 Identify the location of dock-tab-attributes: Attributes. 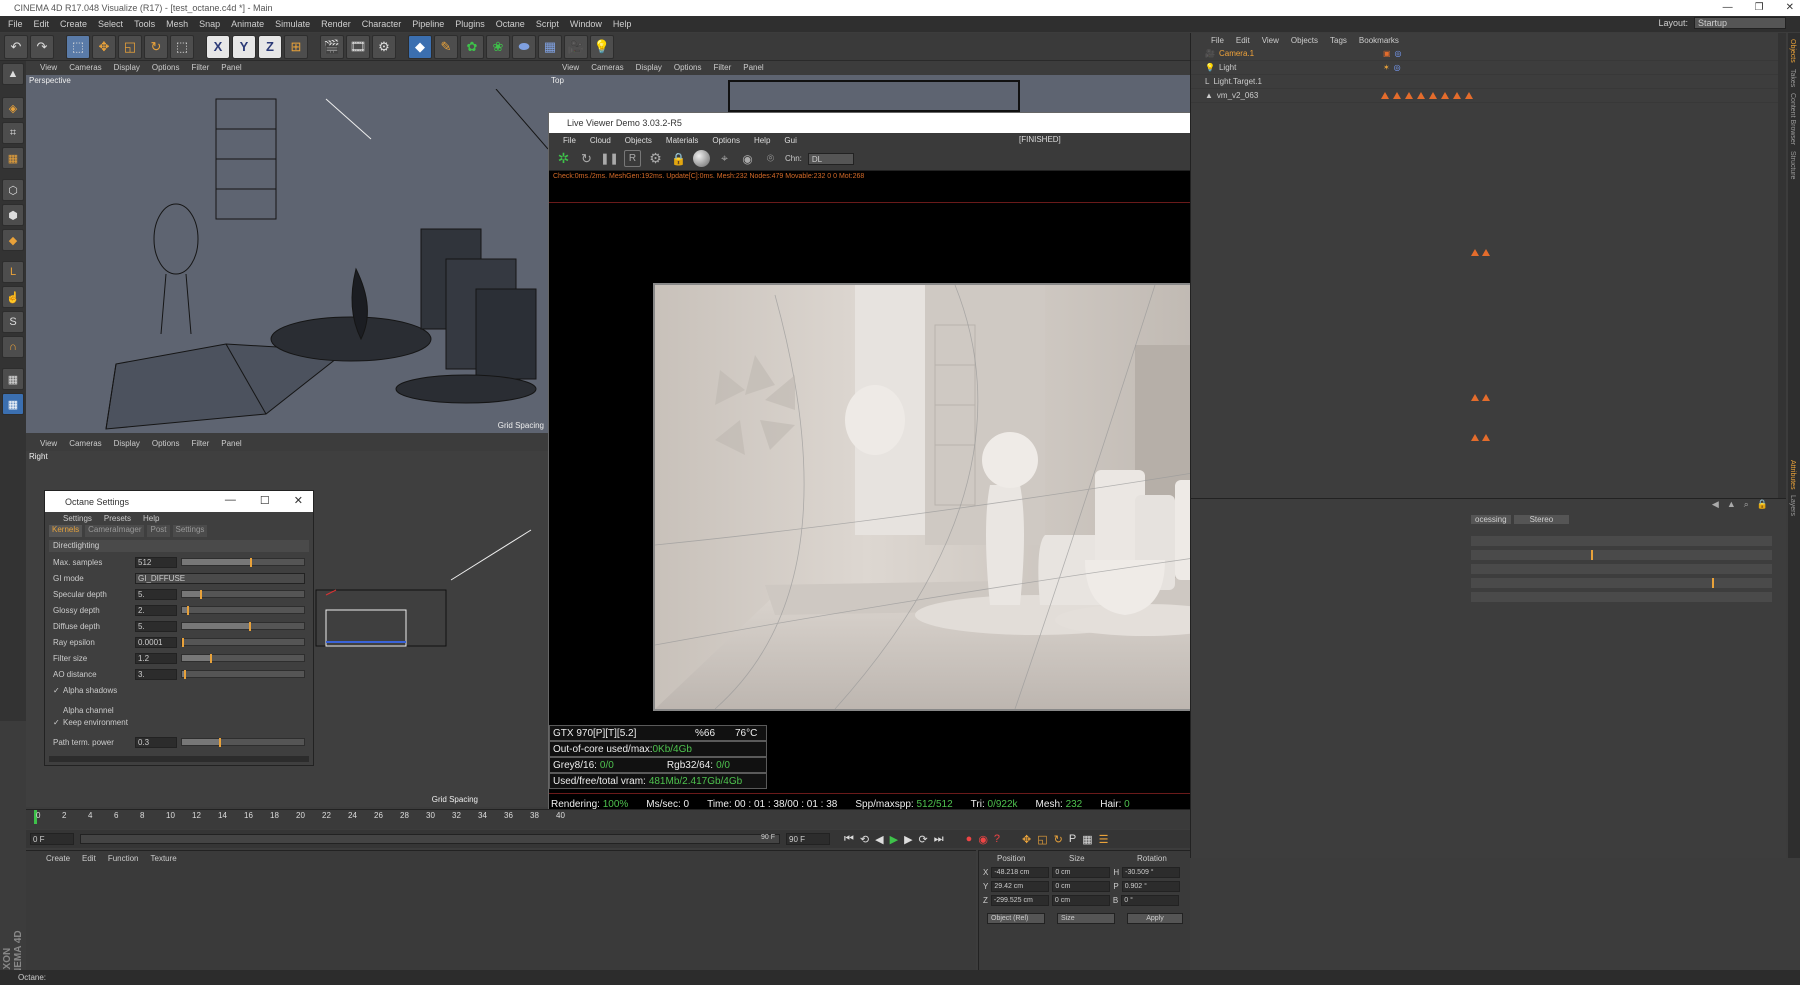
(1792, 475).